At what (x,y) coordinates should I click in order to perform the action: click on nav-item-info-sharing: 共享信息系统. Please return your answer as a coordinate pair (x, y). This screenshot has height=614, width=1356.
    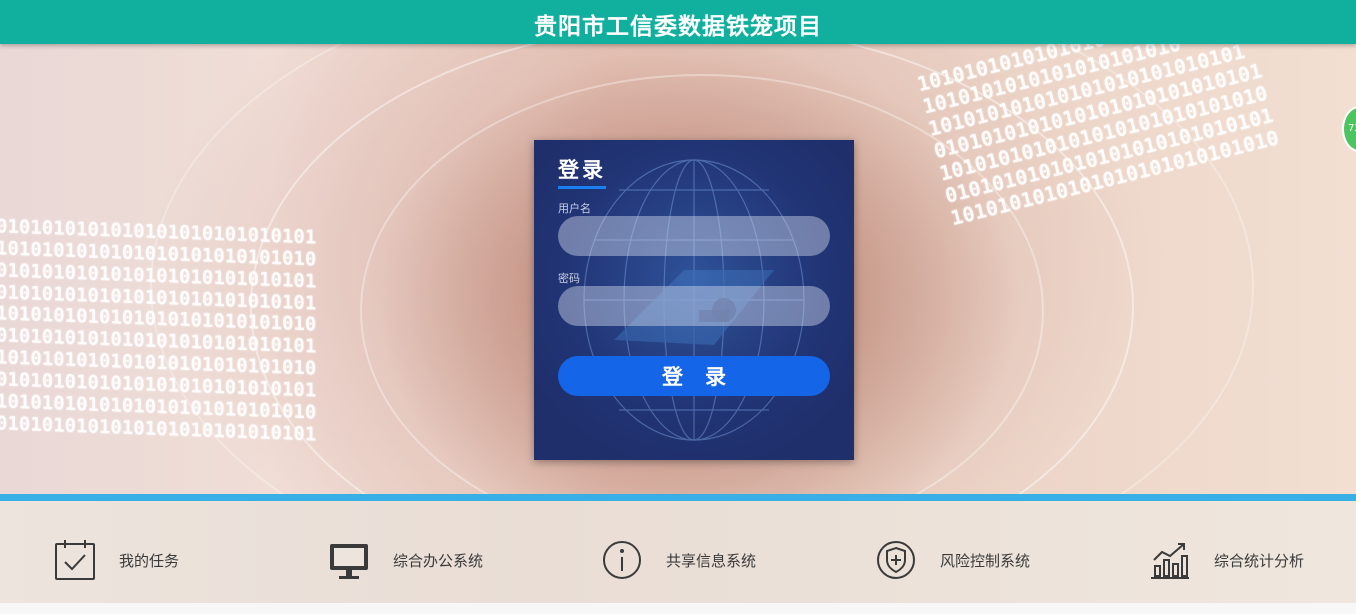
    Looking at the image, I should click on (678, 560).